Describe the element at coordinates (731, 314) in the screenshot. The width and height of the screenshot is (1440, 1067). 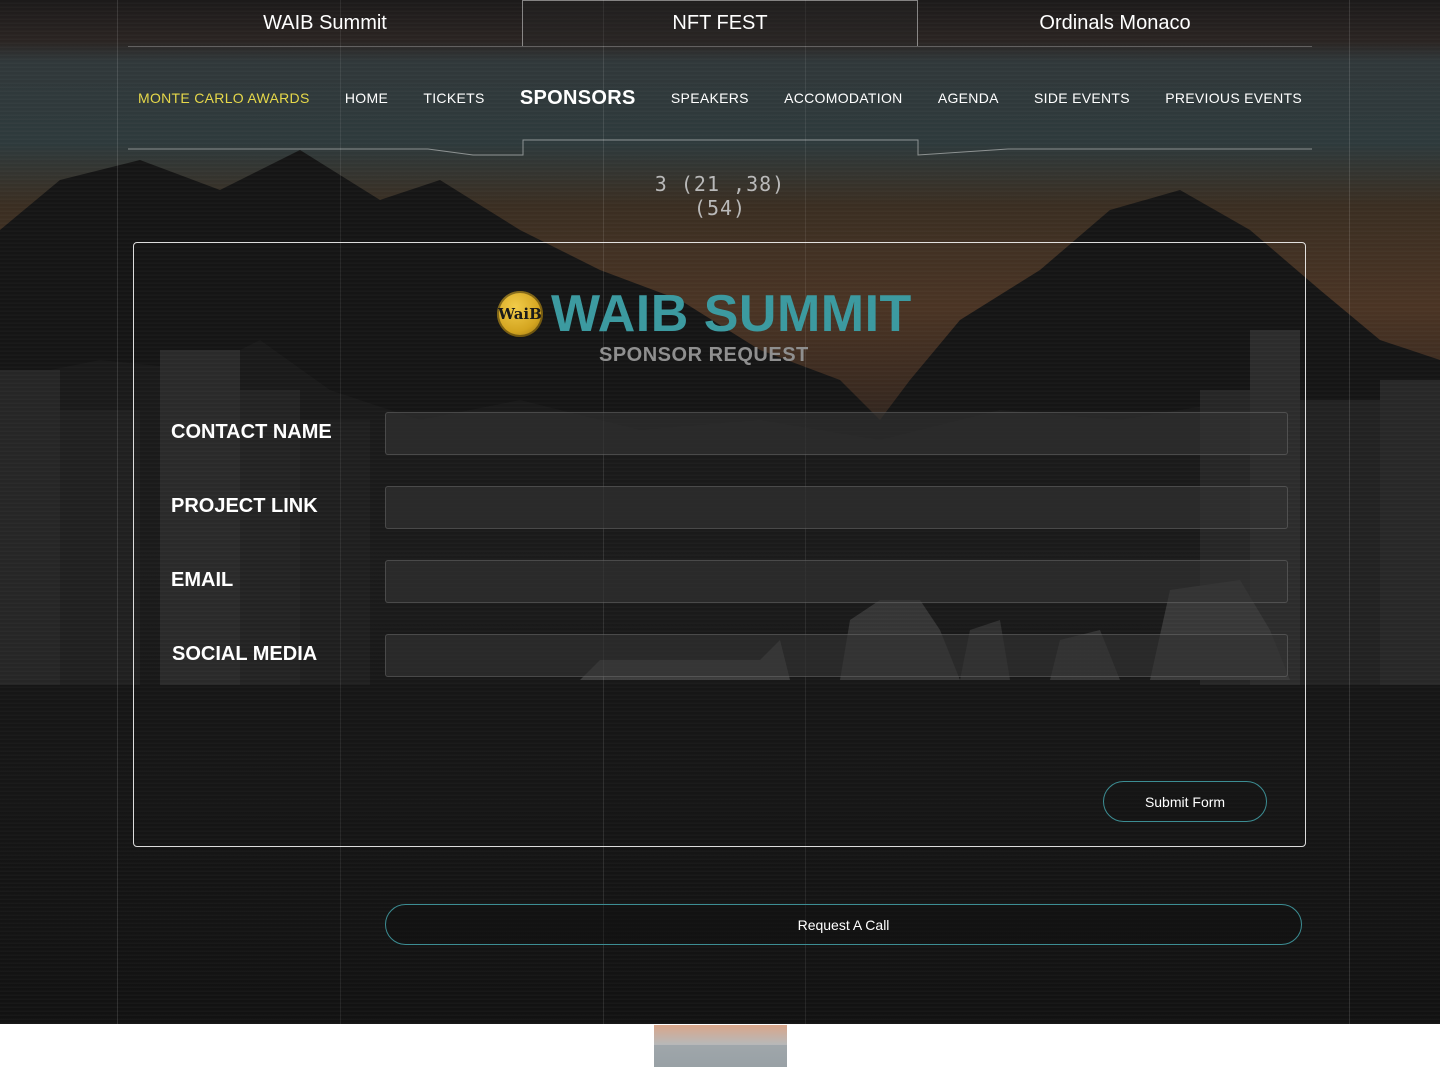
I see `brand-title: WAIB SUMMIT` at that location.